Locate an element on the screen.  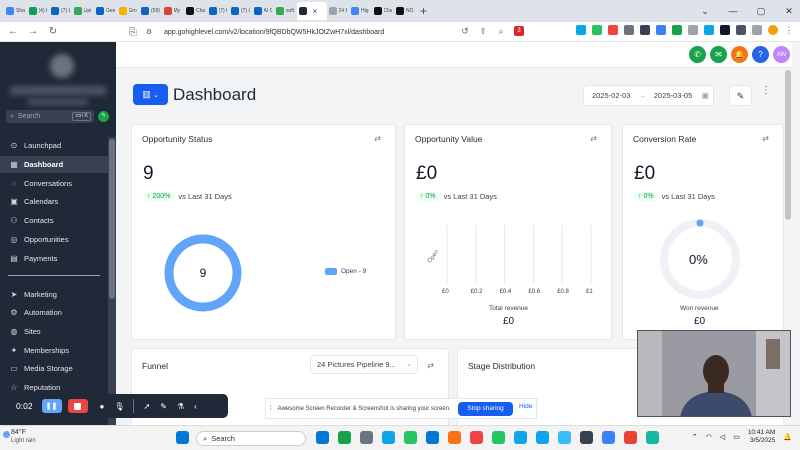
close-icon: × is located at coordinates (315, 11).